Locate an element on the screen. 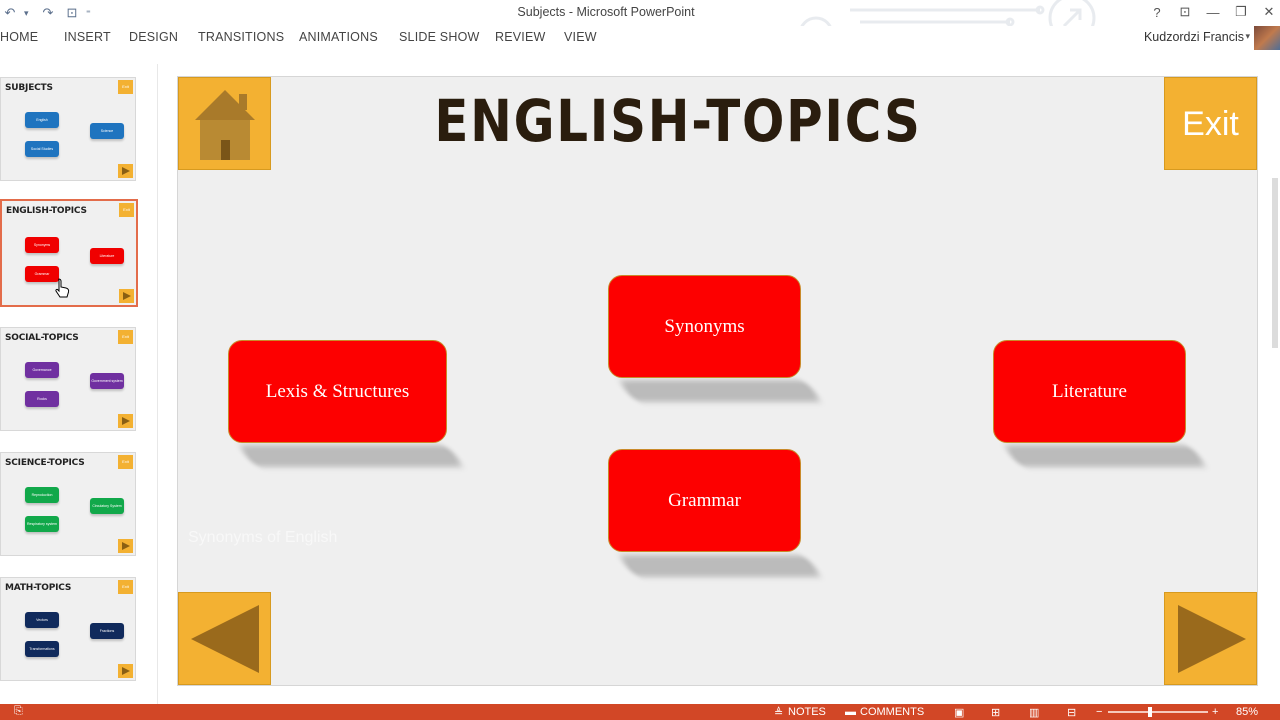  thumbnail-button: Fractions is located at coordinates (107, 631).